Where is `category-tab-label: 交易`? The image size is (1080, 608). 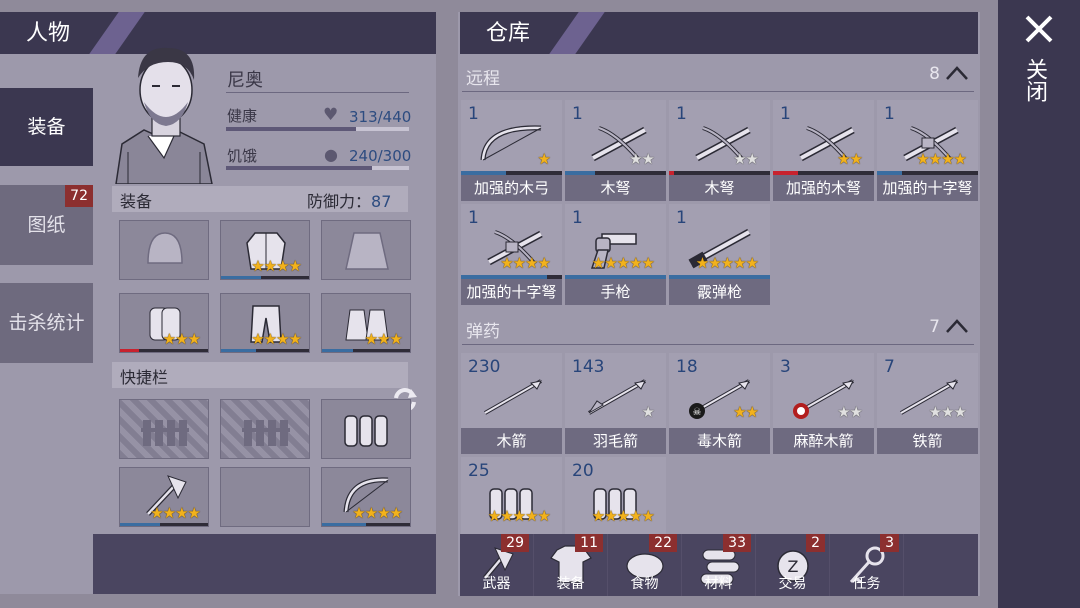 category-tab-label: 交易 is located at coordinates (792, 584).